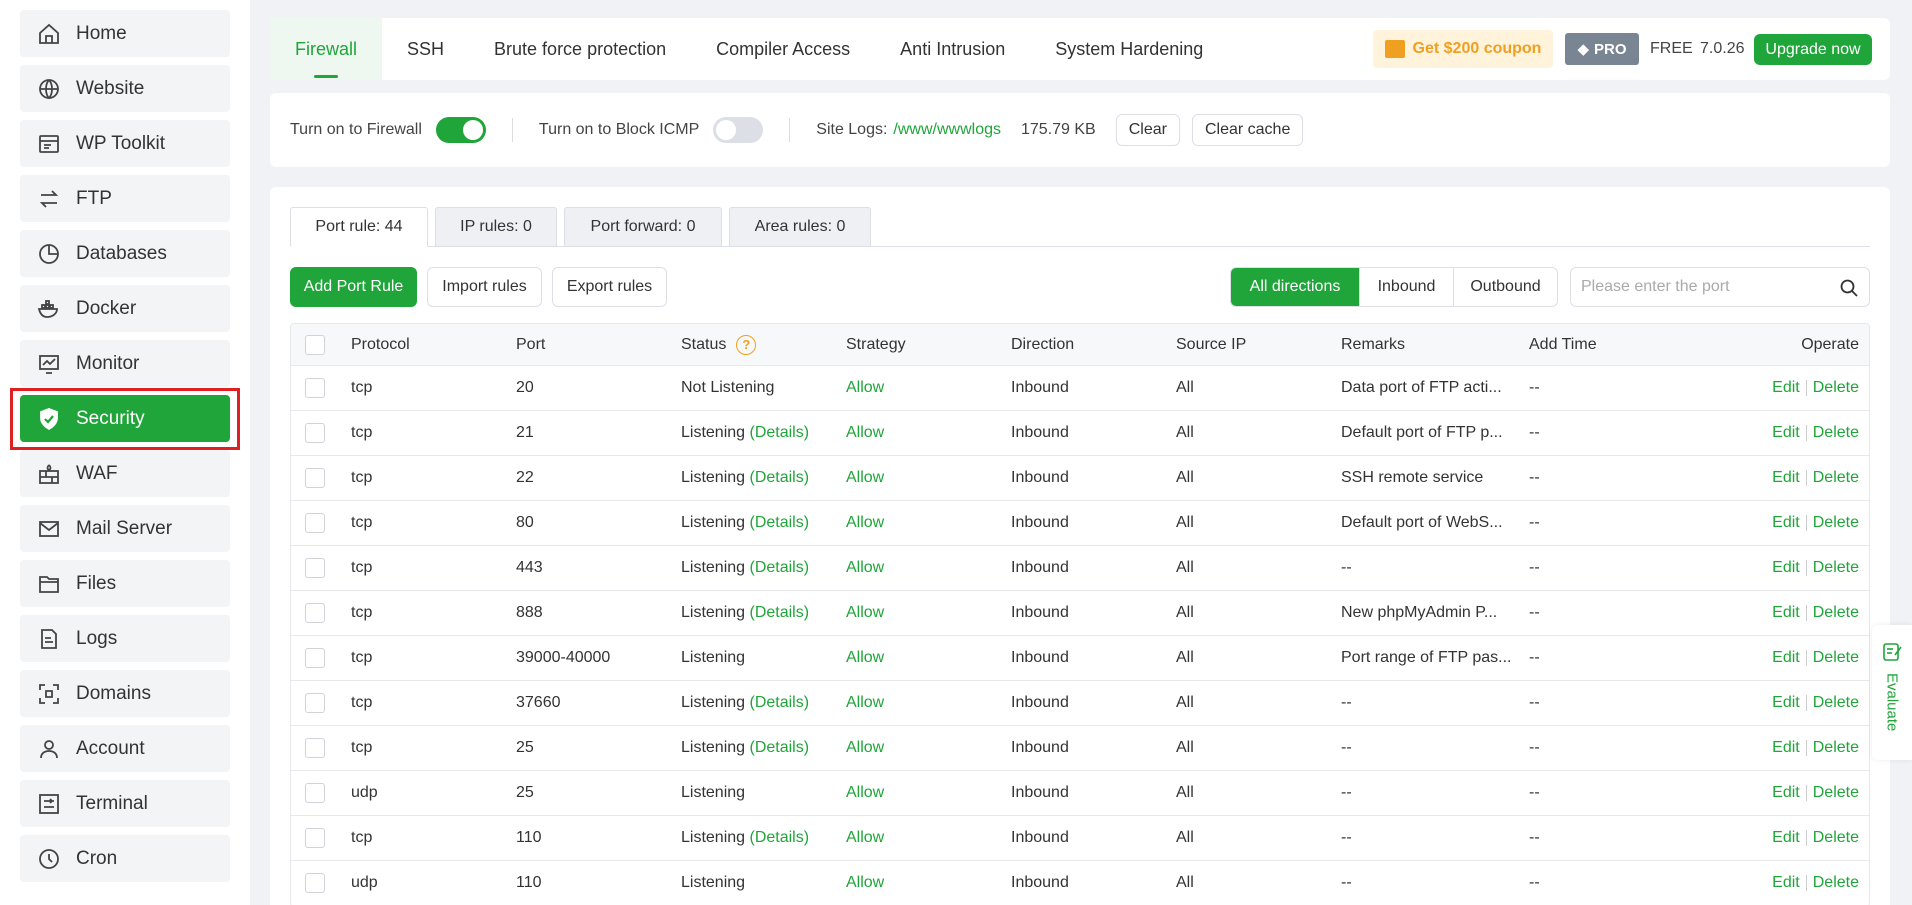 The height and width of the screenshot is (905, 1912). Describe the element at coordinates (1892, 692) in the screenshot. I see `evaluate-tab: Evaluate` at that location.